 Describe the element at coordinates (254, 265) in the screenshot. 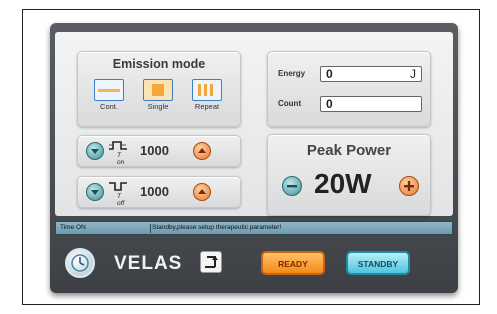

I see `bottom-bar: VELAS READY STANDBY` at that location.